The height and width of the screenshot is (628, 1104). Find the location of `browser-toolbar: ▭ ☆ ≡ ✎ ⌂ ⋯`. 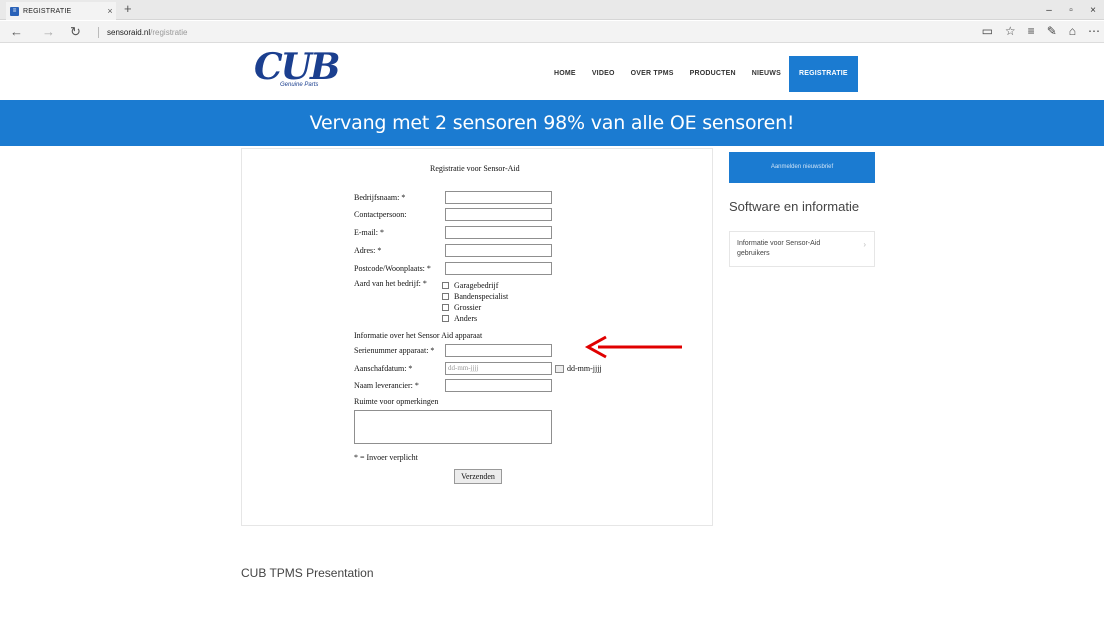

browser-toolbar: ▭ ☆ ≡ ✎ ⌂ ⋯ is located at coordinates (1041, 31).